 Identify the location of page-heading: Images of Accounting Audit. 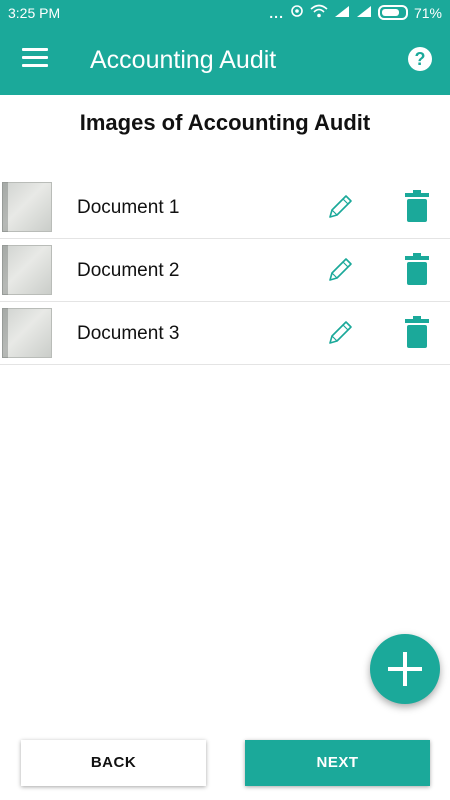
(225, 122).